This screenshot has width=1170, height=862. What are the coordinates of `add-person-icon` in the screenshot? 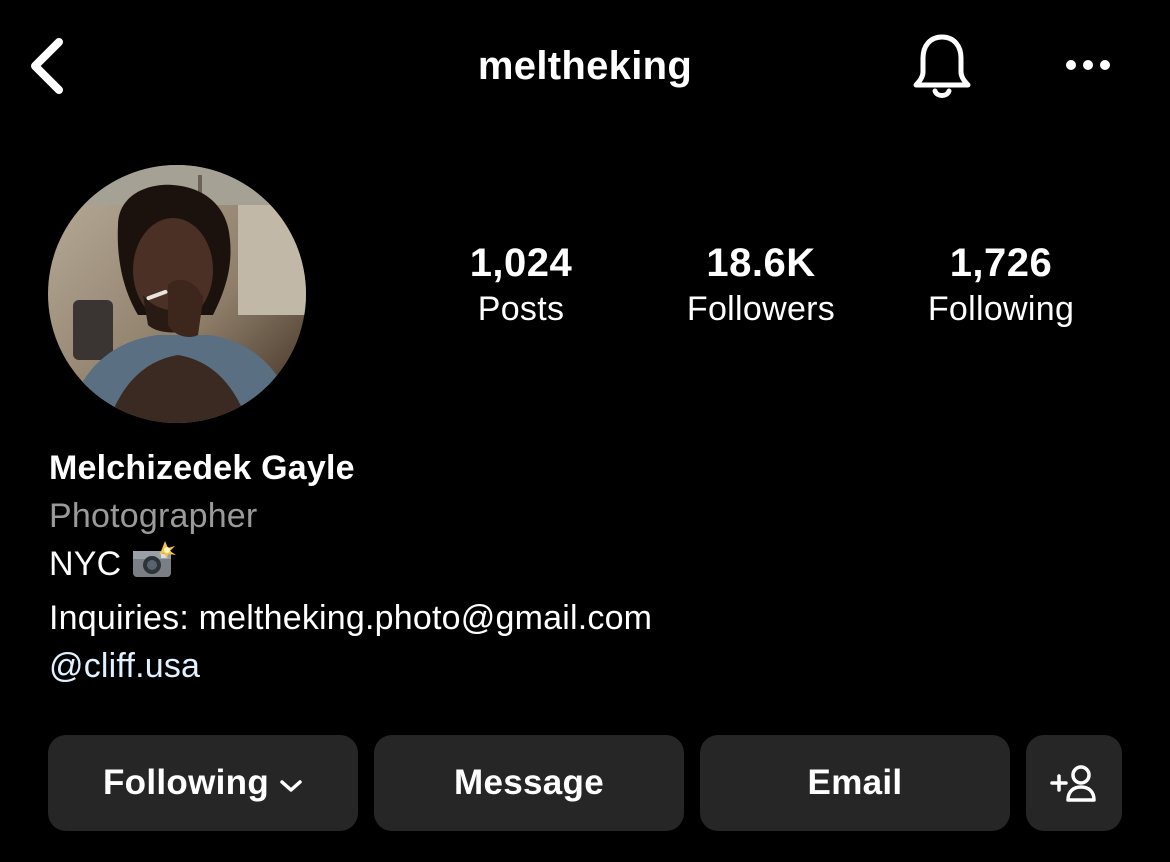 It's located at (1073, 783).